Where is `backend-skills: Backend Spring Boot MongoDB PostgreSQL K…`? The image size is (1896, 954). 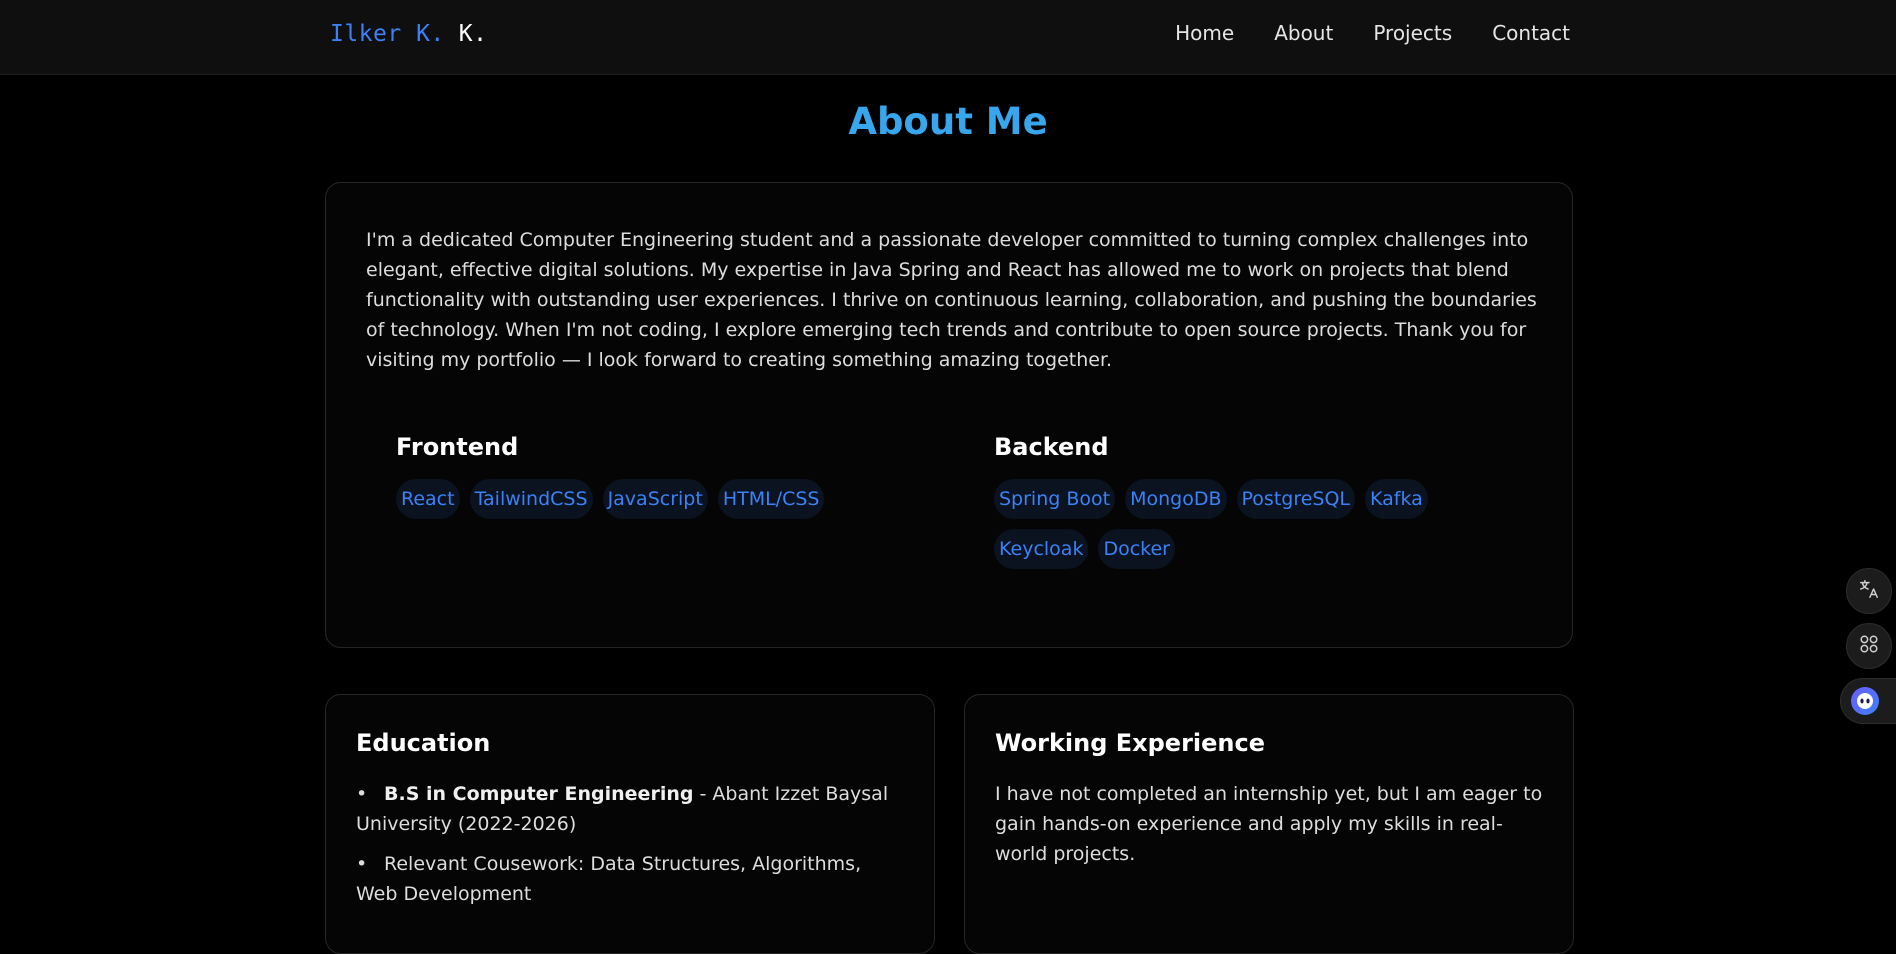 backend-skills: Backend Spring Boot MongoDB PostgreSQL K… is located at coordinates (1244, 501).